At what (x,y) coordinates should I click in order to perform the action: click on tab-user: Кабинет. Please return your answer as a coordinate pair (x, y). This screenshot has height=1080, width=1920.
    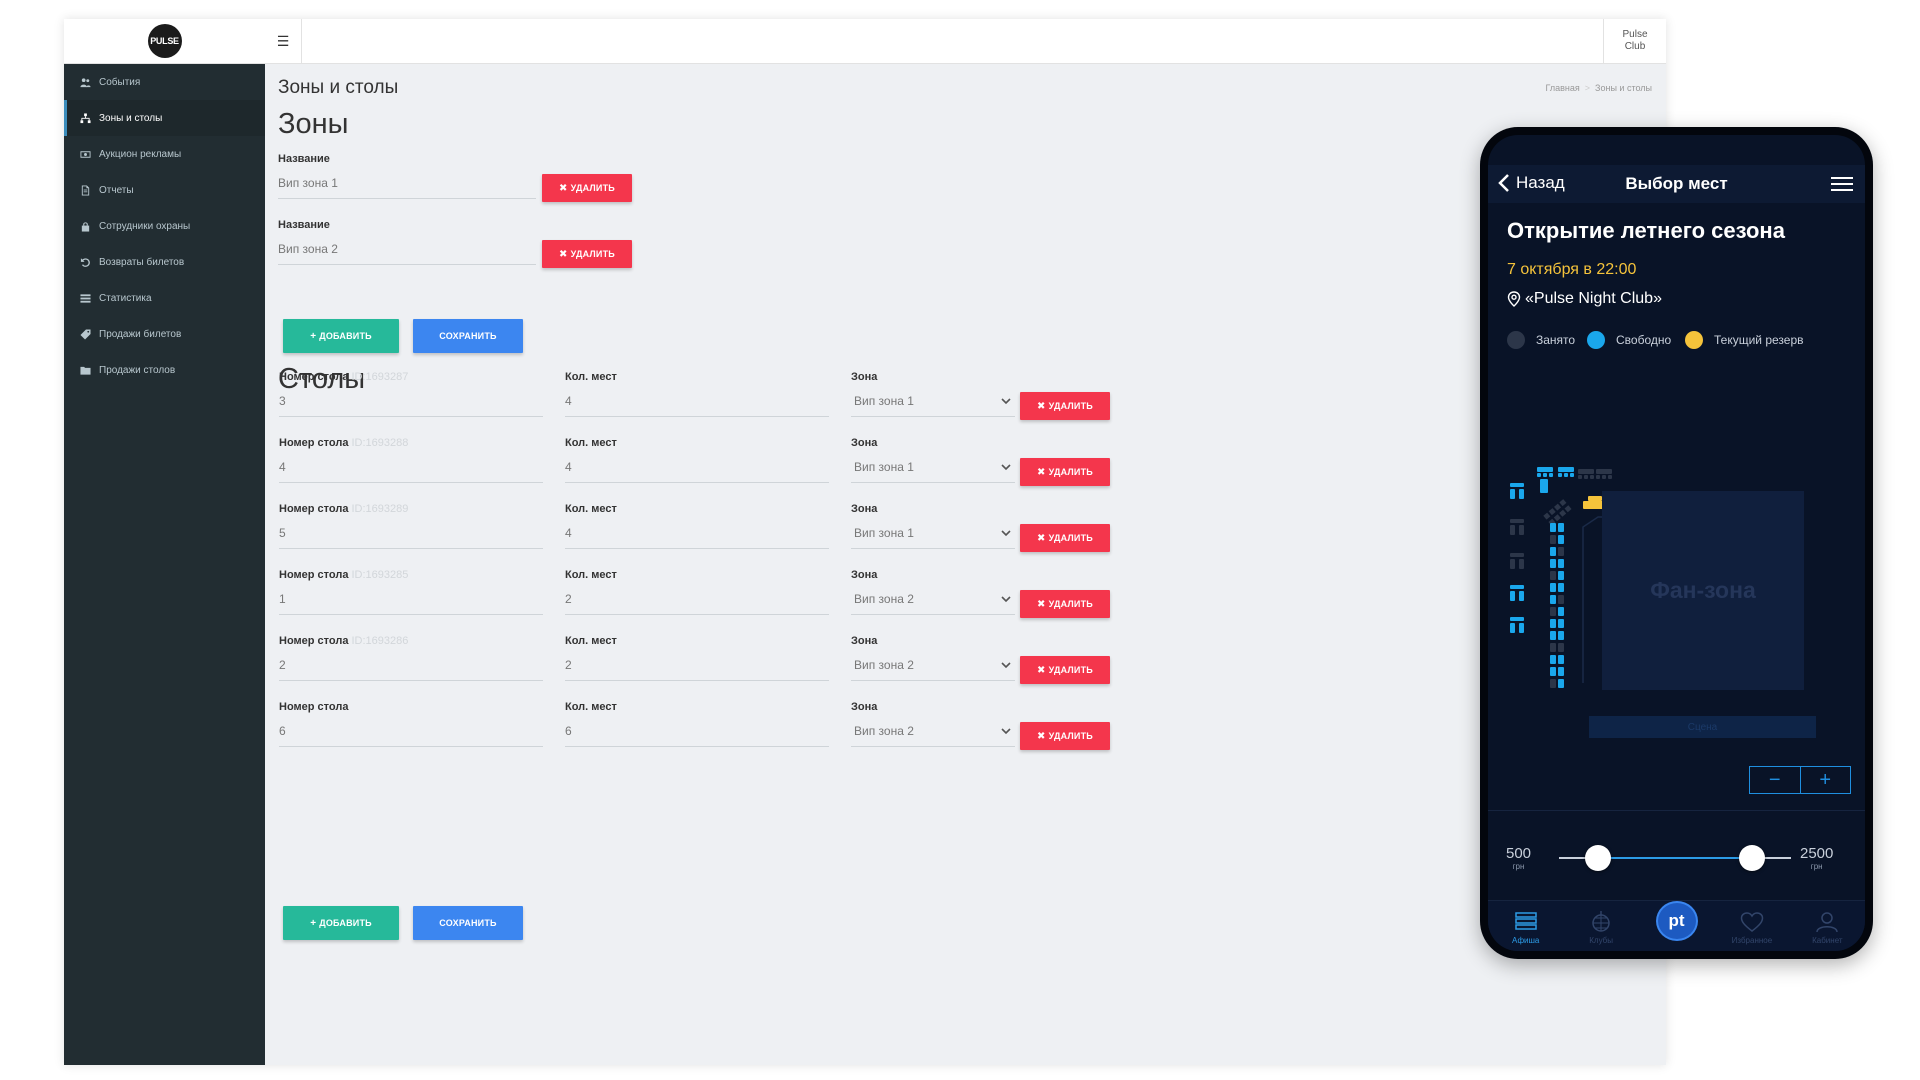
    Looking at the image, I should click on (1827, 926).